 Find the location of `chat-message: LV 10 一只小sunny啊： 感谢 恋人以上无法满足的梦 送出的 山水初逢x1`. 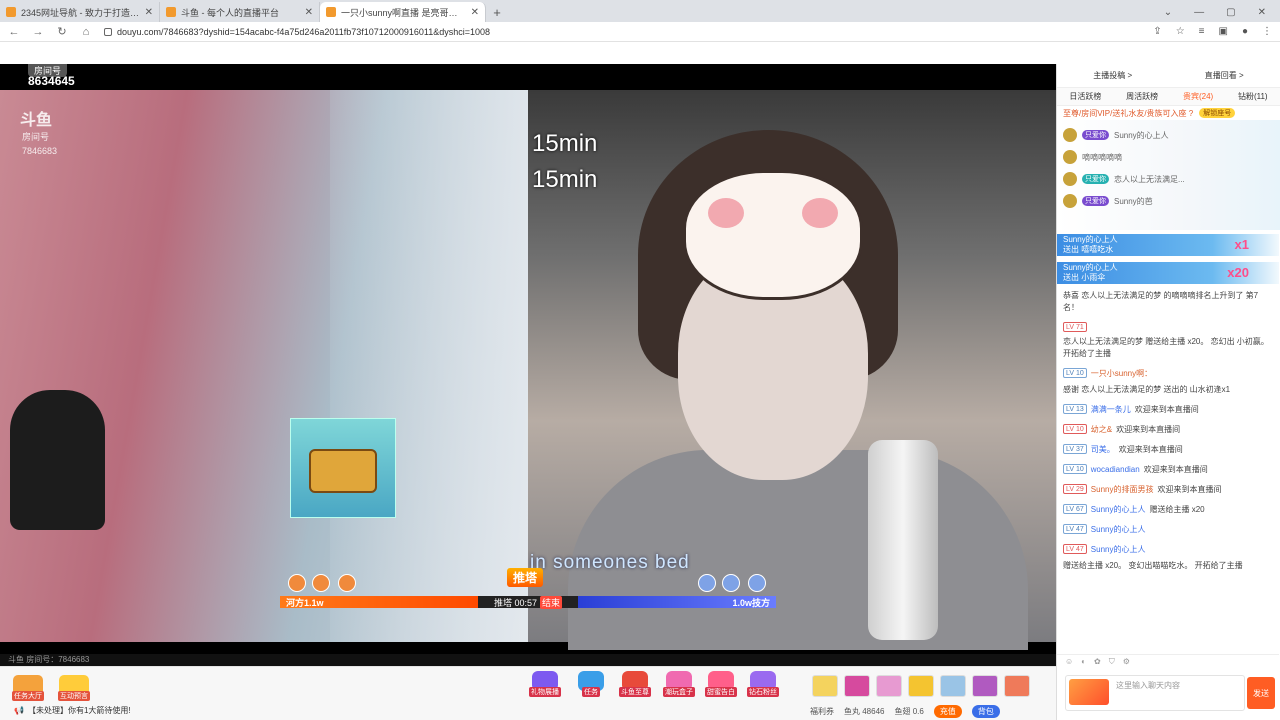

chat-message: LV 10 一只小sunny啊： 感谢 恋人以上无法满足的梦 送出的 山水初逢x1 is located at coordinates (1168, 382).